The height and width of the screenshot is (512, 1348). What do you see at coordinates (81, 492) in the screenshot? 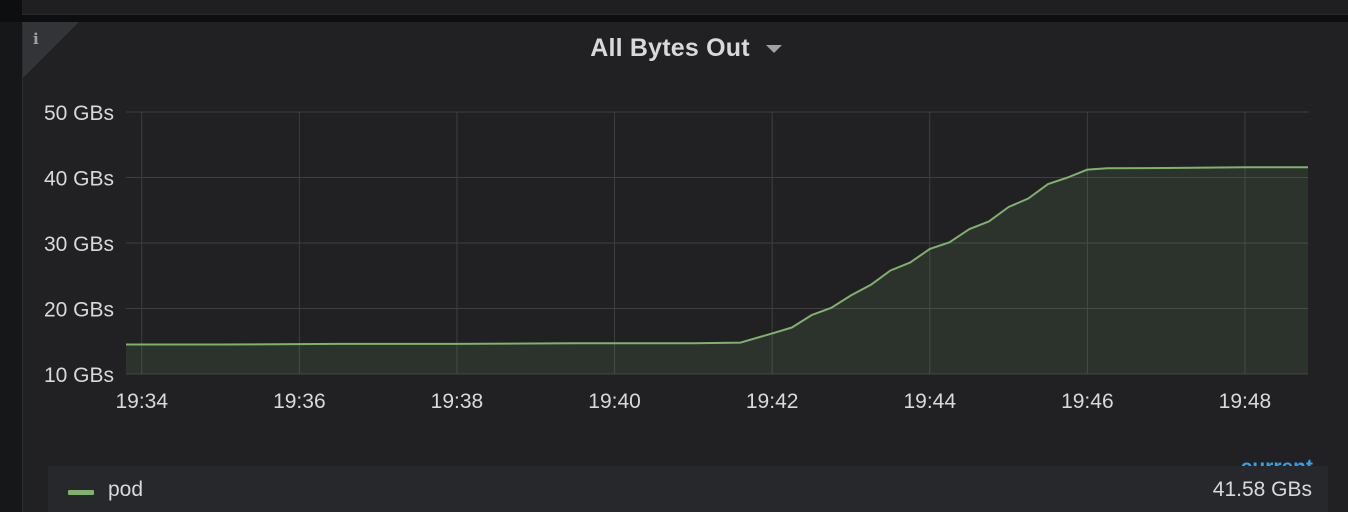
I see `legend-series-swatch` at bounding box center [81, 492].